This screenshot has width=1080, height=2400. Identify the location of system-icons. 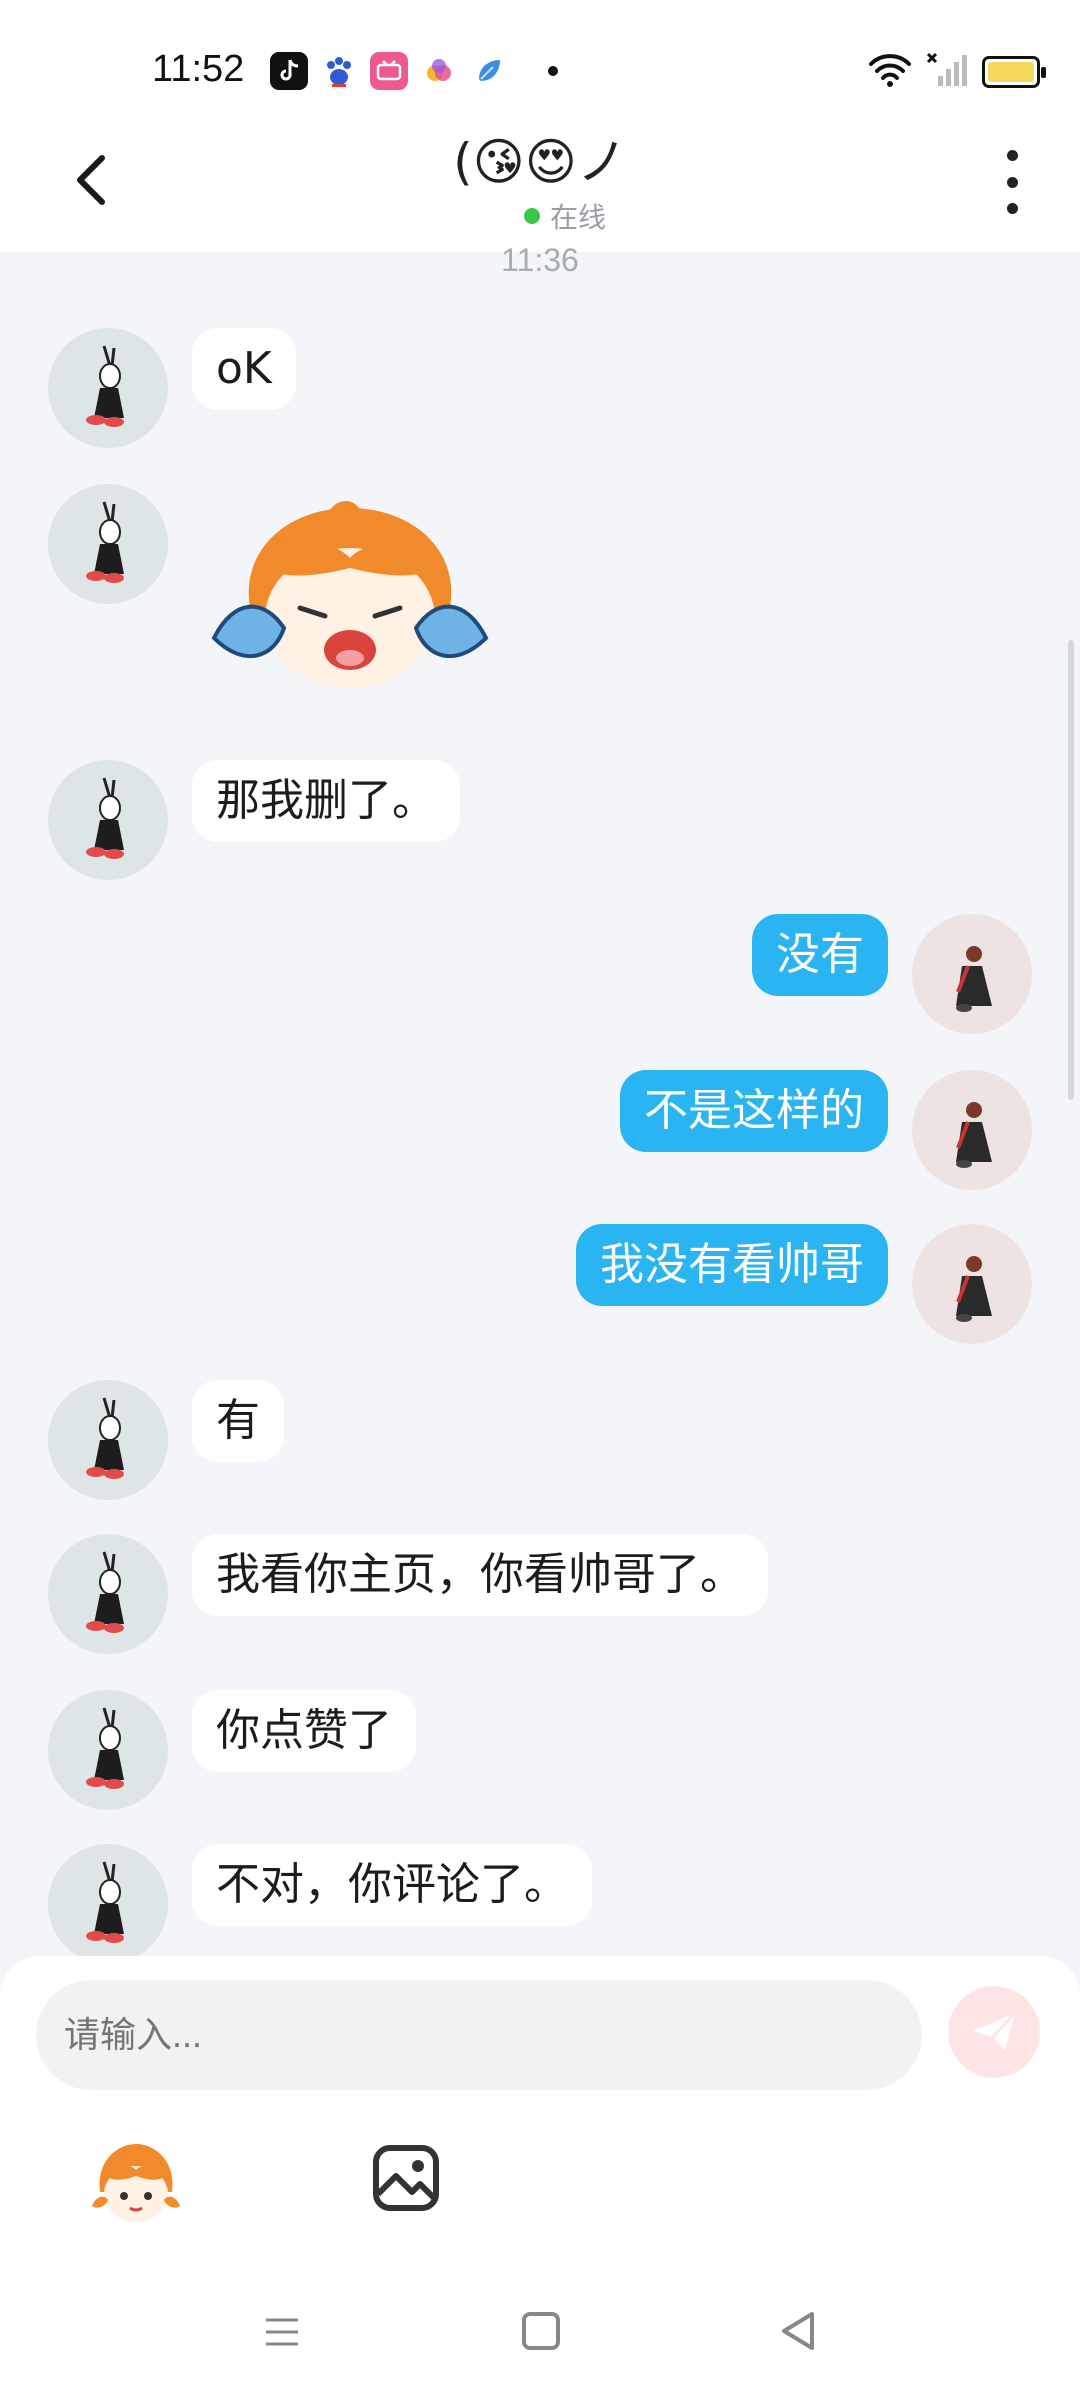
(957, 72).